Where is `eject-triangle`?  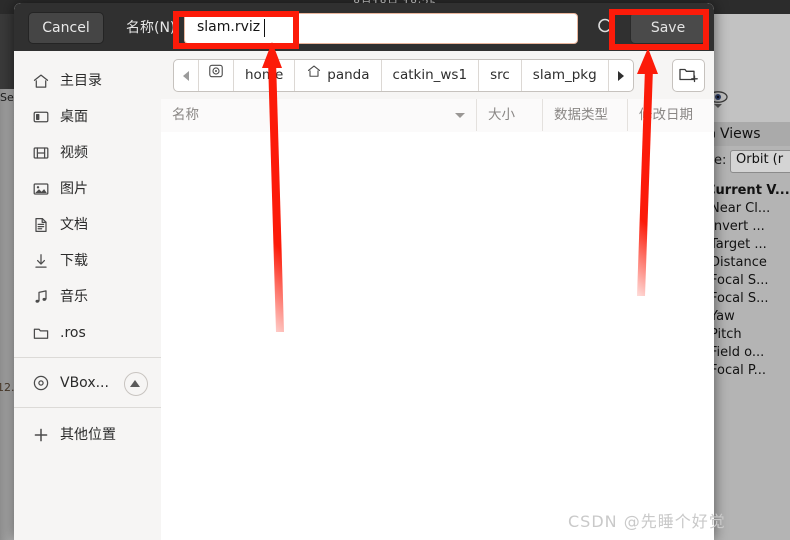
eject-triangle is located at coordinates (135, 383).